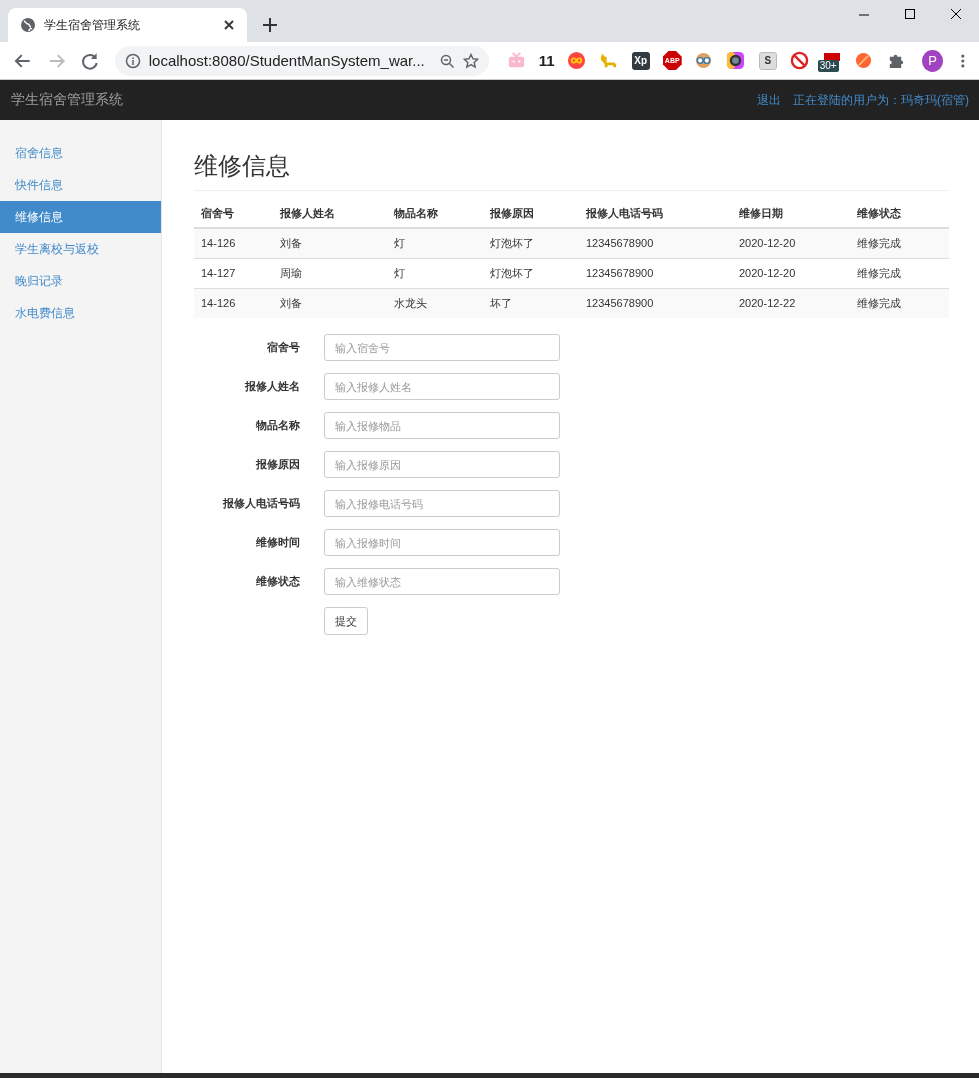  Describe the element at coordinates (283, 347) in the screenshot. I see `field-label: 宿舍号` at that location.